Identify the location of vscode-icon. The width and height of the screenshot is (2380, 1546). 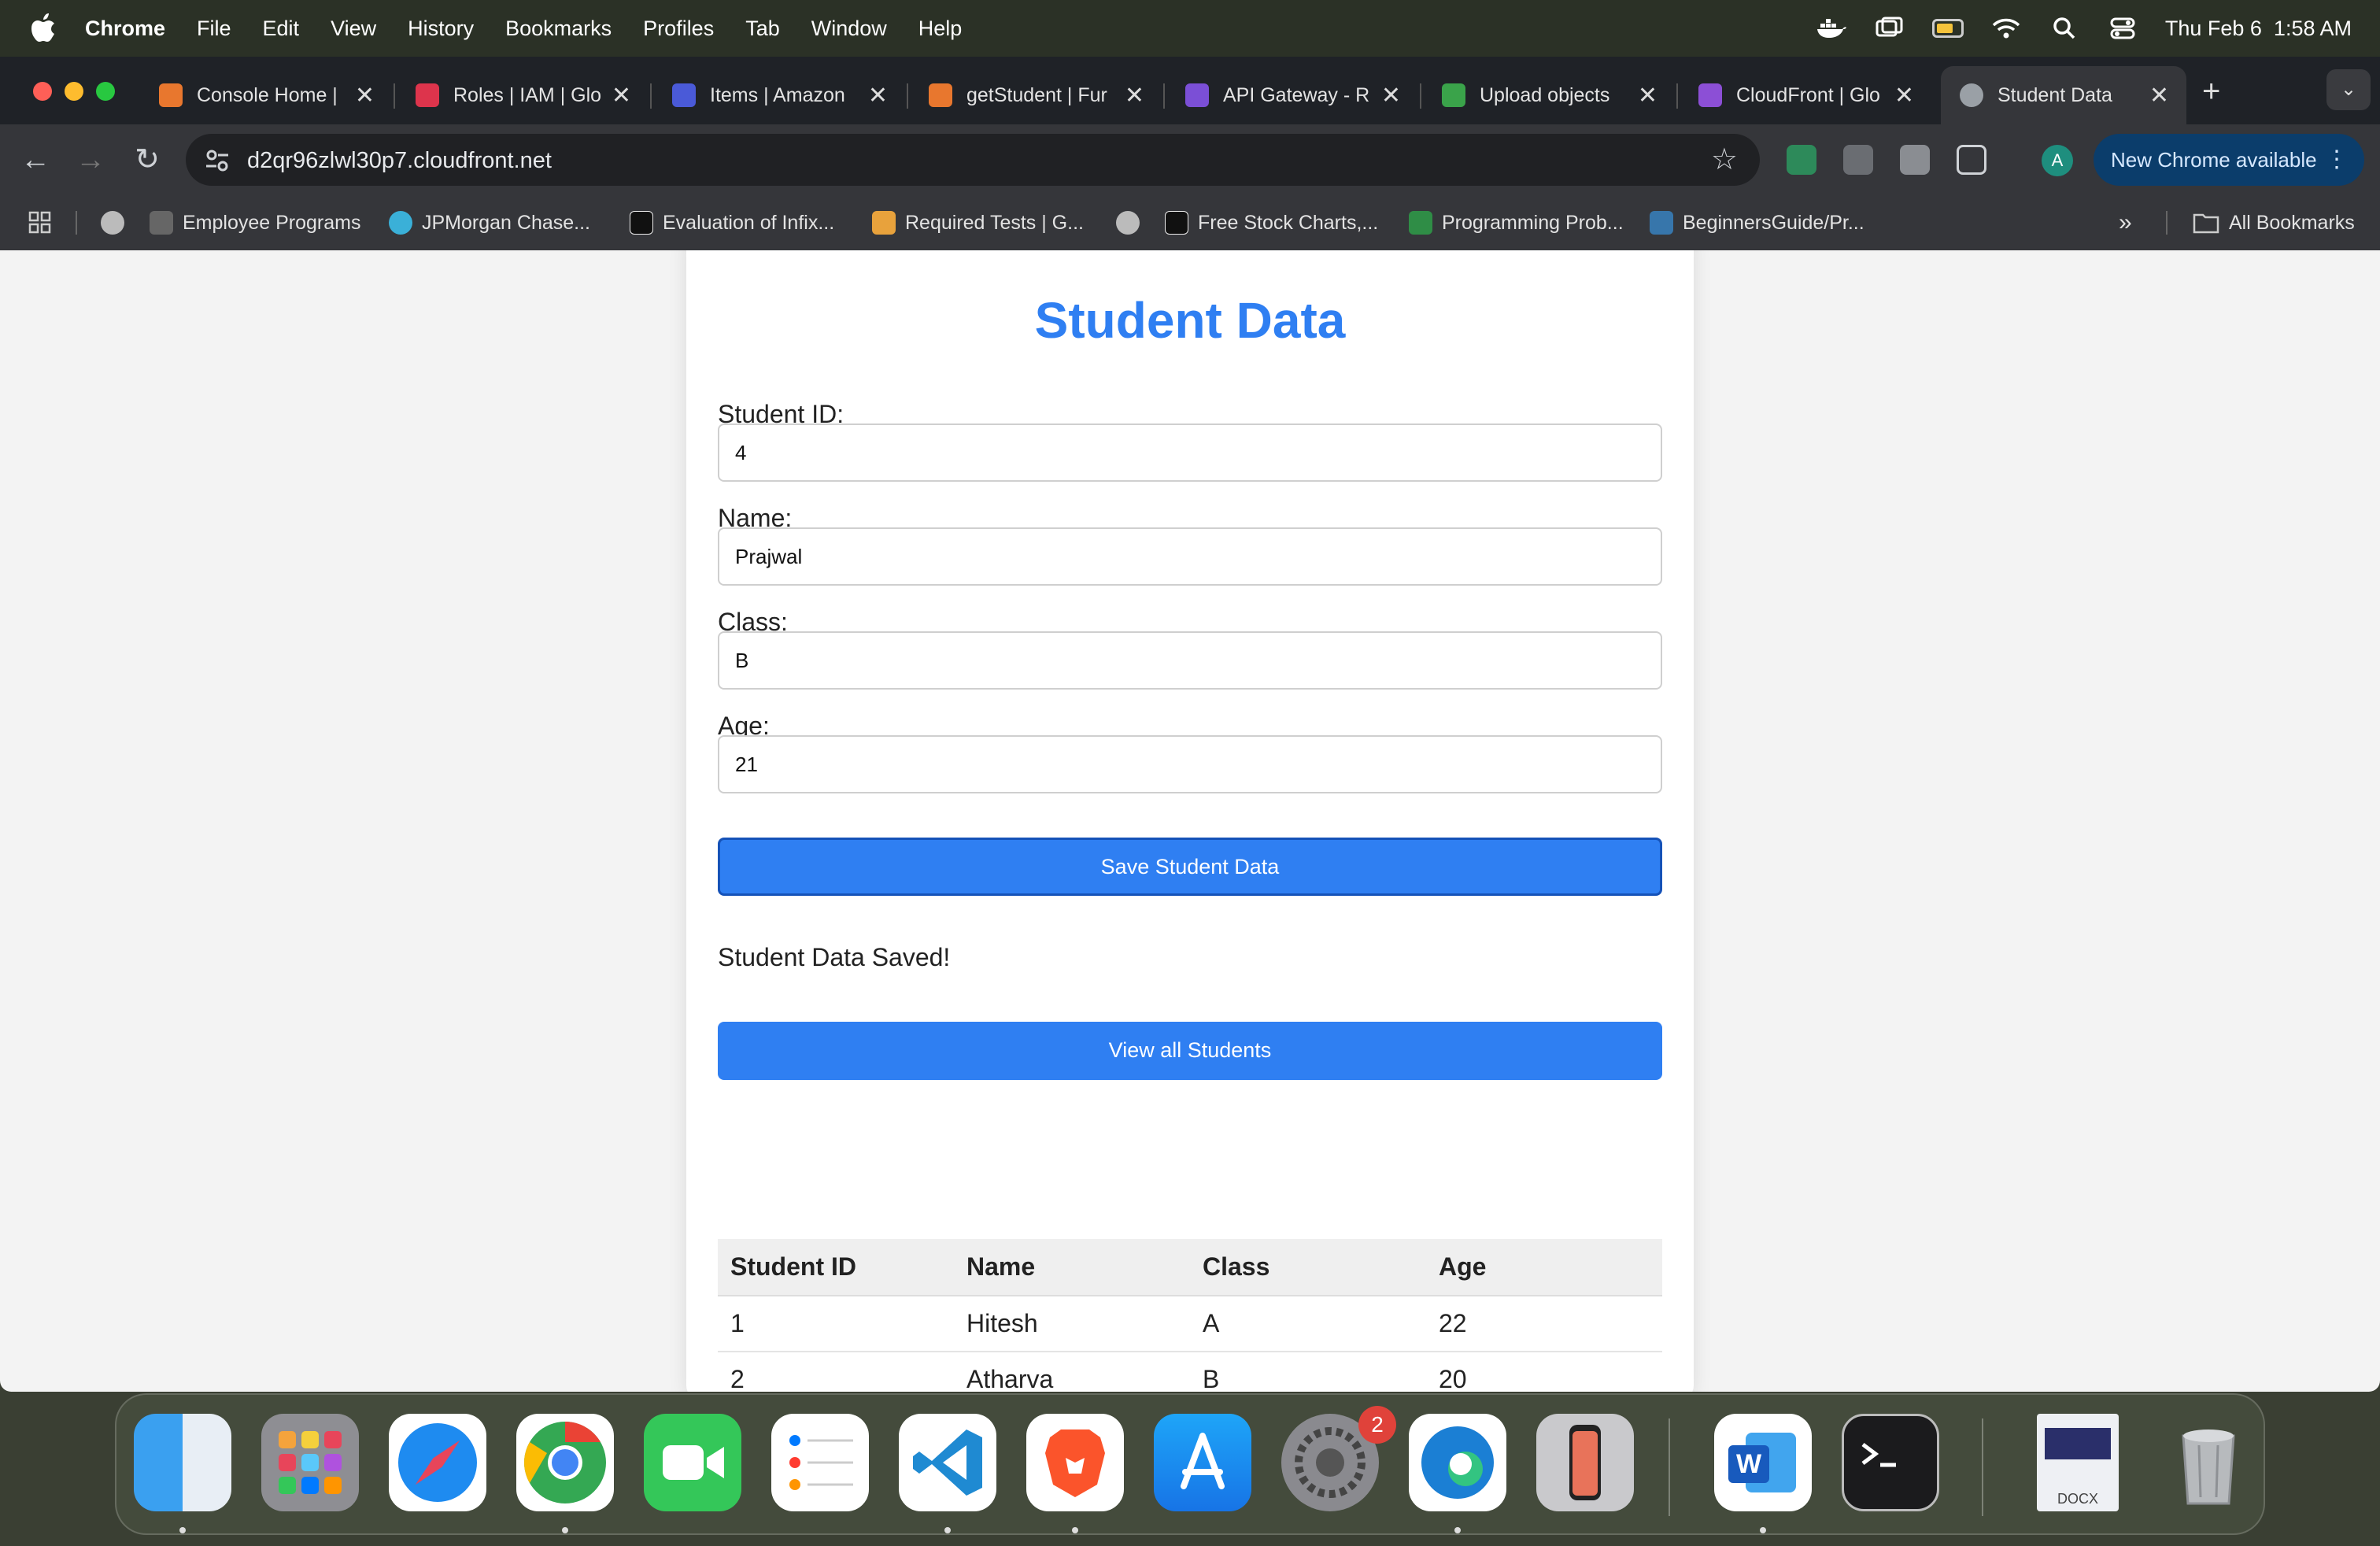
(947, 1463).